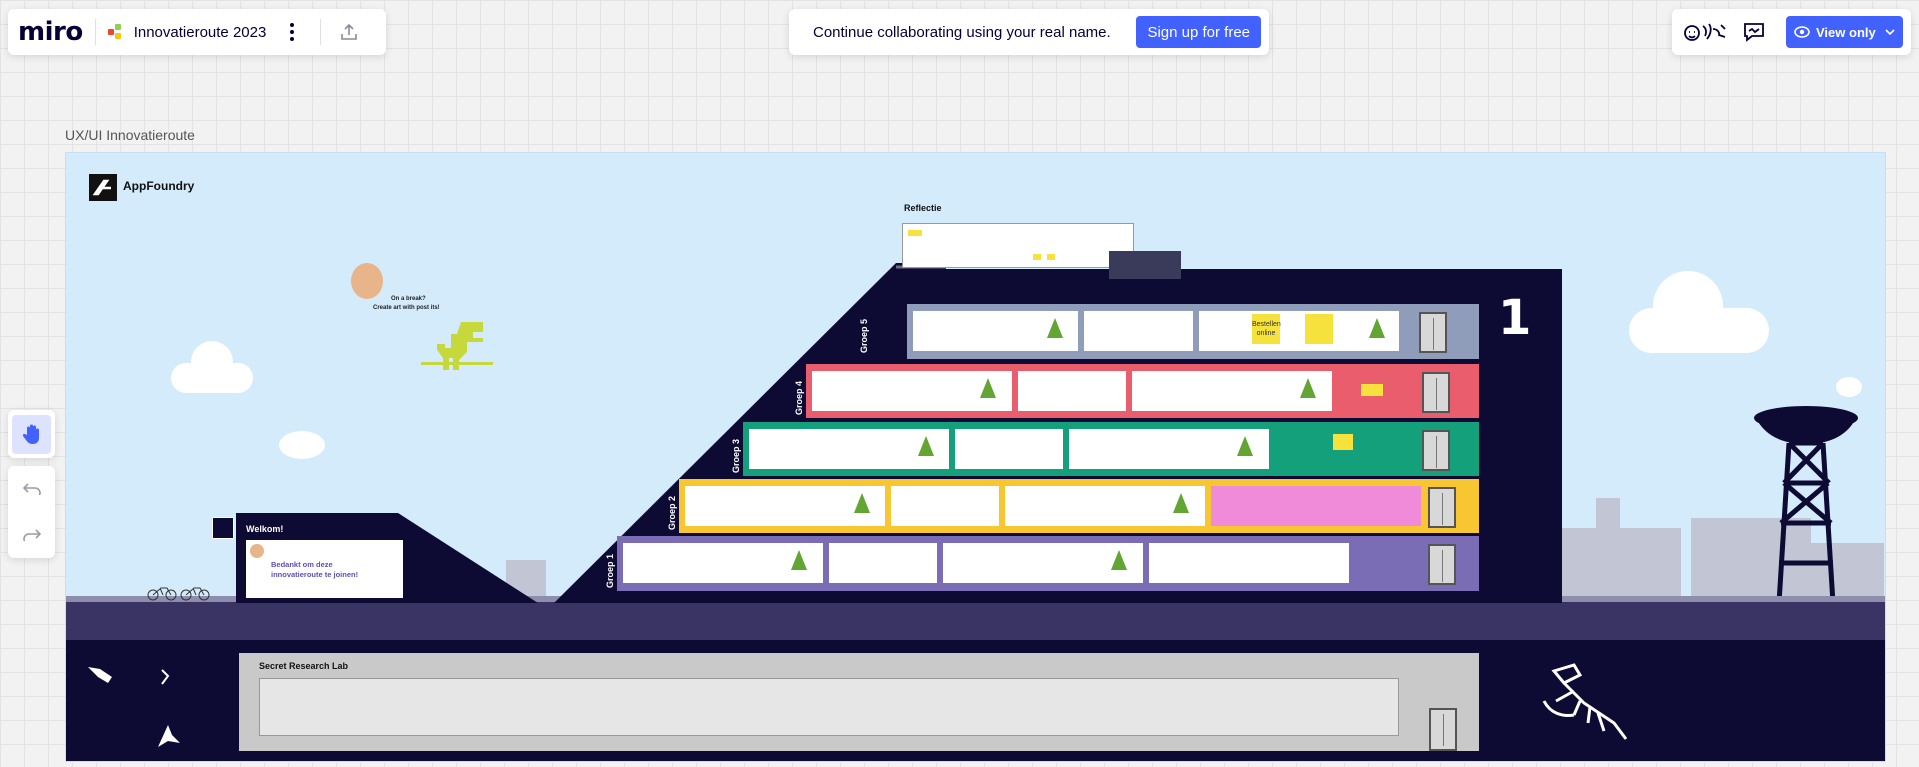  I want to click on lab-canvas, so click(829, 707).